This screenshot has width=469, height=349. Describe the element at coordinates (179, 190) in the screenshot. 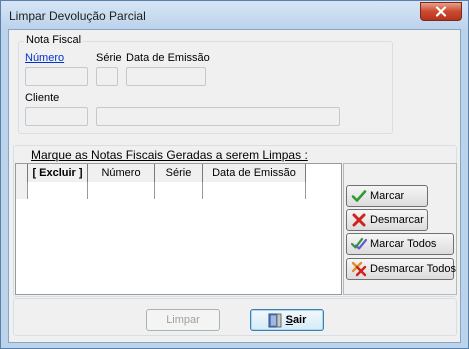

I see `grid-cell-serie` at that location.